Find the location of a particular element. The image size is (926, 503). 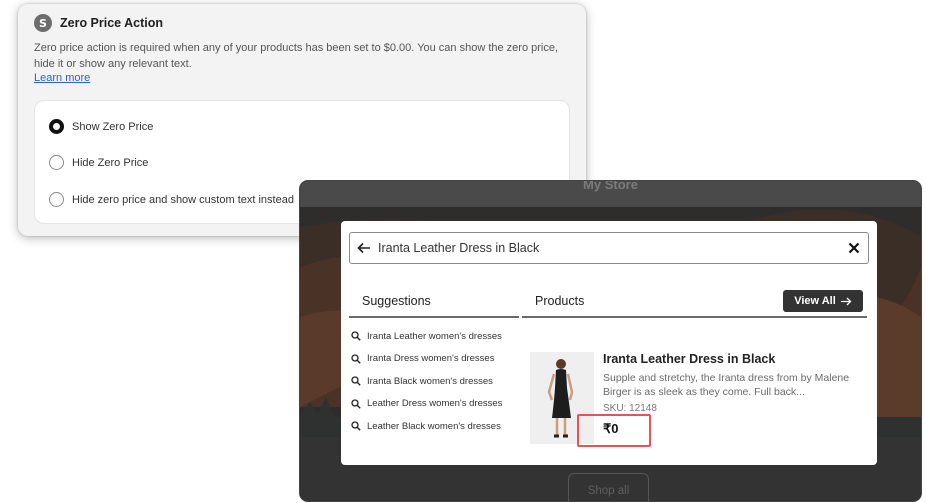

store-name: My Store is located at coordinates (610, 186).